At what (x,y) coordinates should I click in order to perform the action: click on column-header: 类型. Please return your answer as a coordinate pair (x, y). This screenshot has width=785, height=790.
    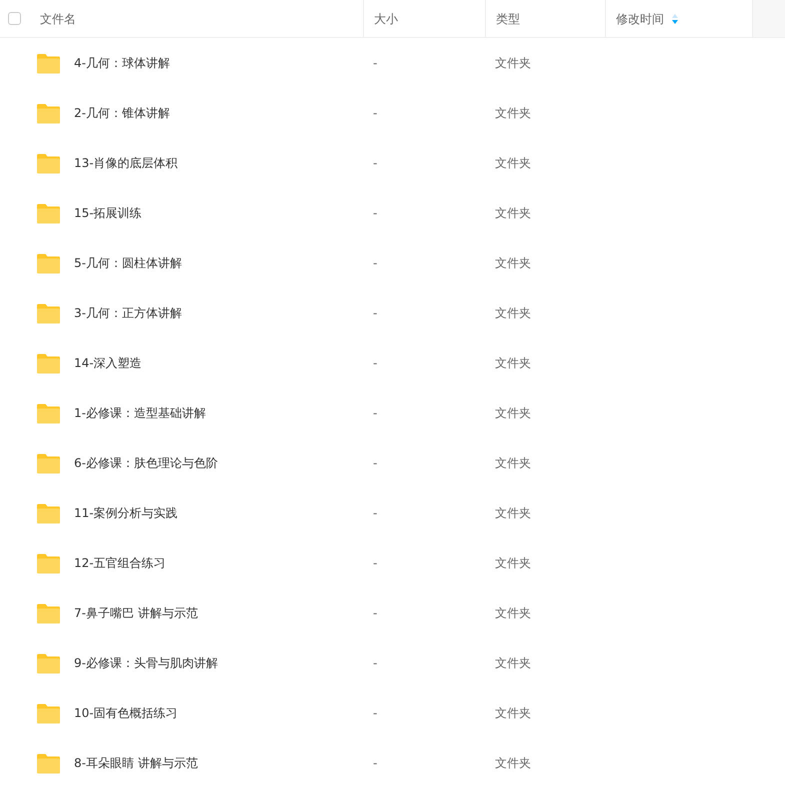
    Looking at the image, I should click on (508, 19).